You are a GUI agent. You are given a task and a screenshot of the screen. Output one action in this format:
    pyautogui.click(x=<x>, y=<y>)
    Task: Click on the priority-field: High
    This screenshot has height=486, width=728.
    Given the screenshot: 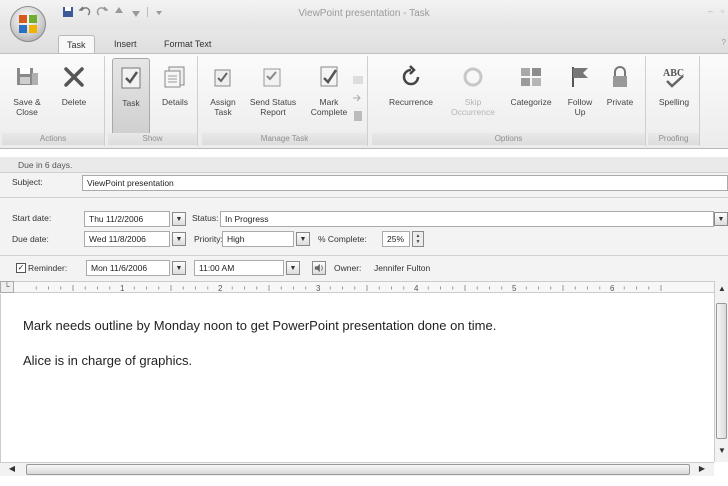 What is the action you would take?
    pyautogui.click(x=258, y=239)
    